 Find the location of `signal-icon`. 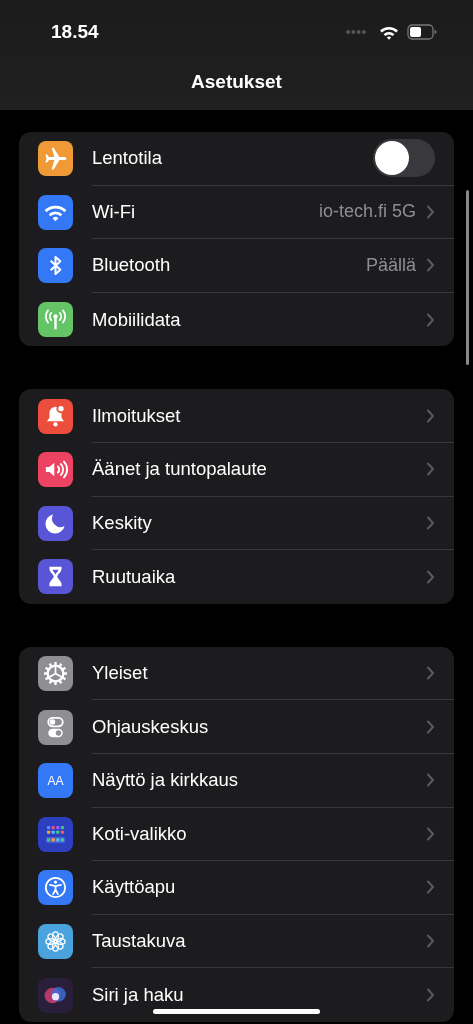

signal-icon is located at coordinates (356, 32).